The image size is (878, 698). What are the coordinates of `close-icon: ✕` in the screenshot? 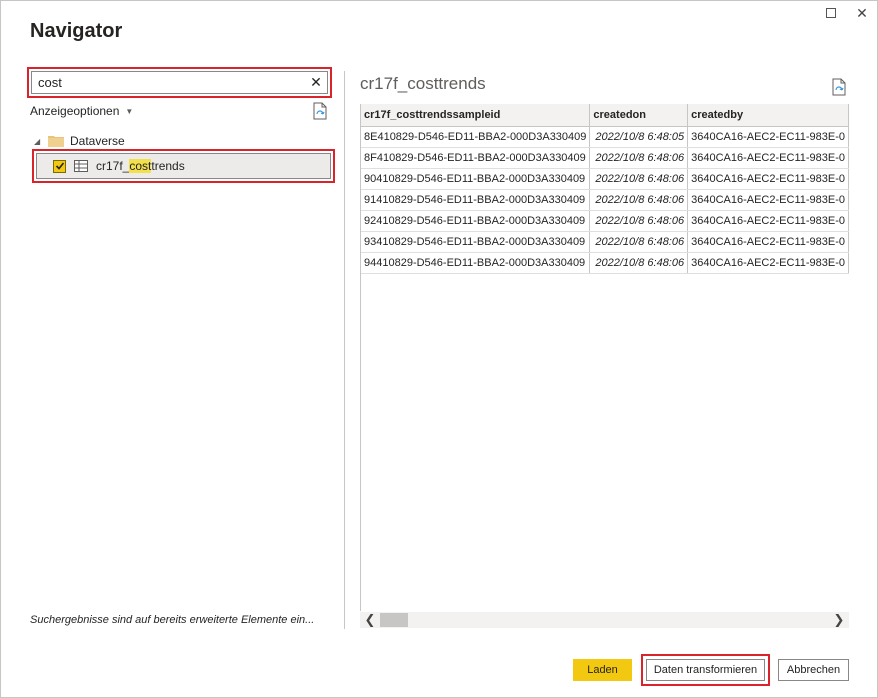 It's located at (862, 12).